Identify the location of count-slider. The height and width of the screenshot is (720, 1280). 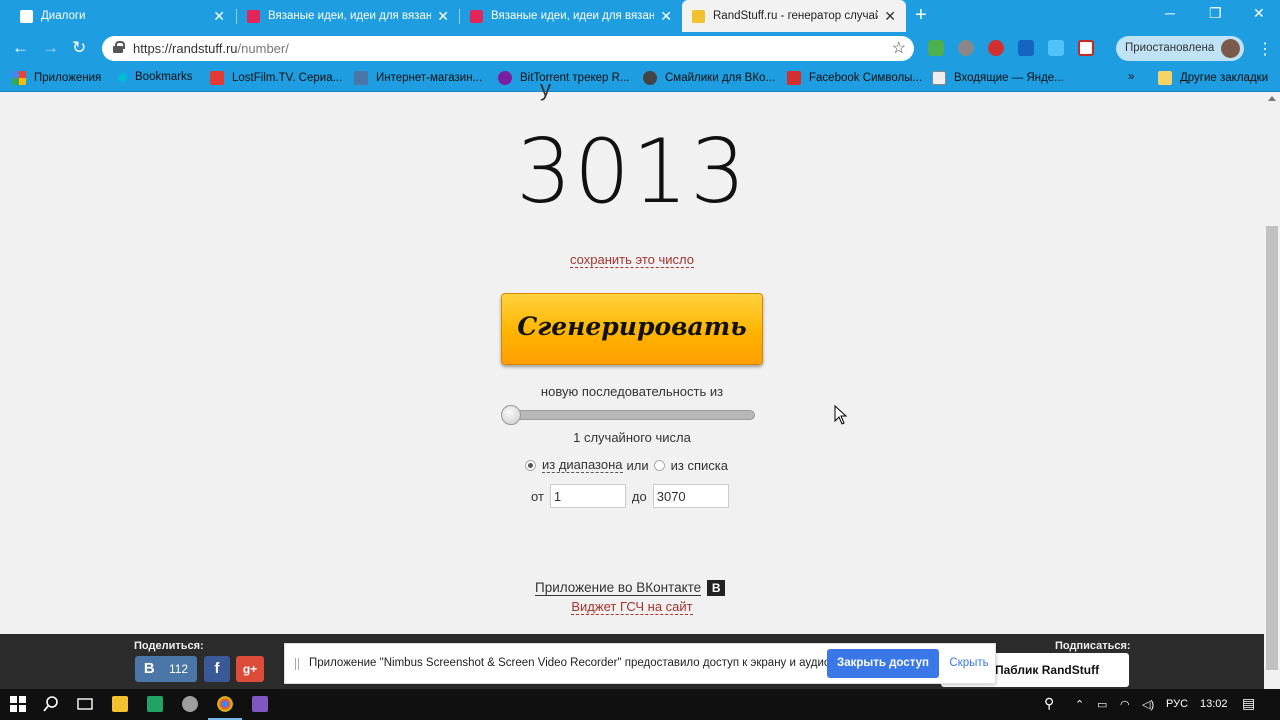
(628, 415).